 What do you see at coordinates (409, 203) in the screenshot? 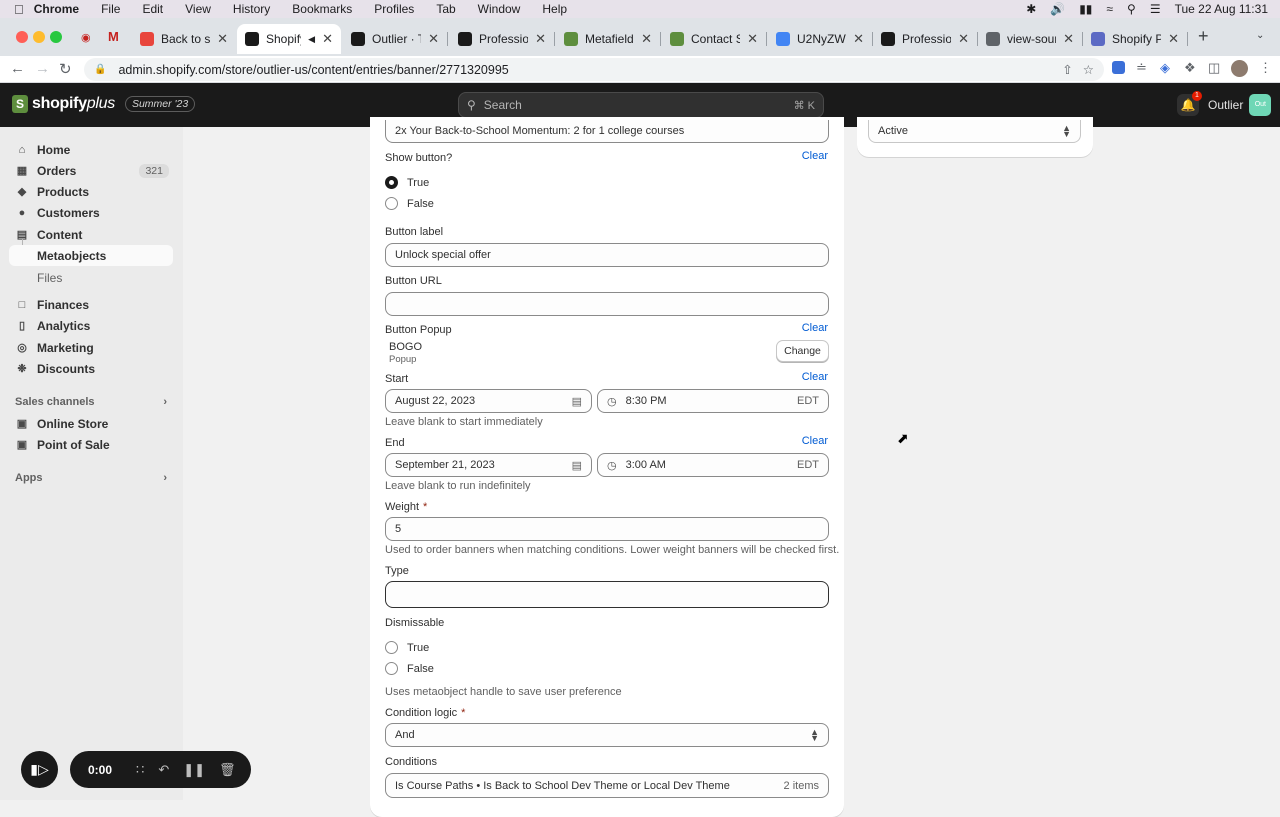
I see `show-button-false-radio: False` at bounding box center [409, 203].